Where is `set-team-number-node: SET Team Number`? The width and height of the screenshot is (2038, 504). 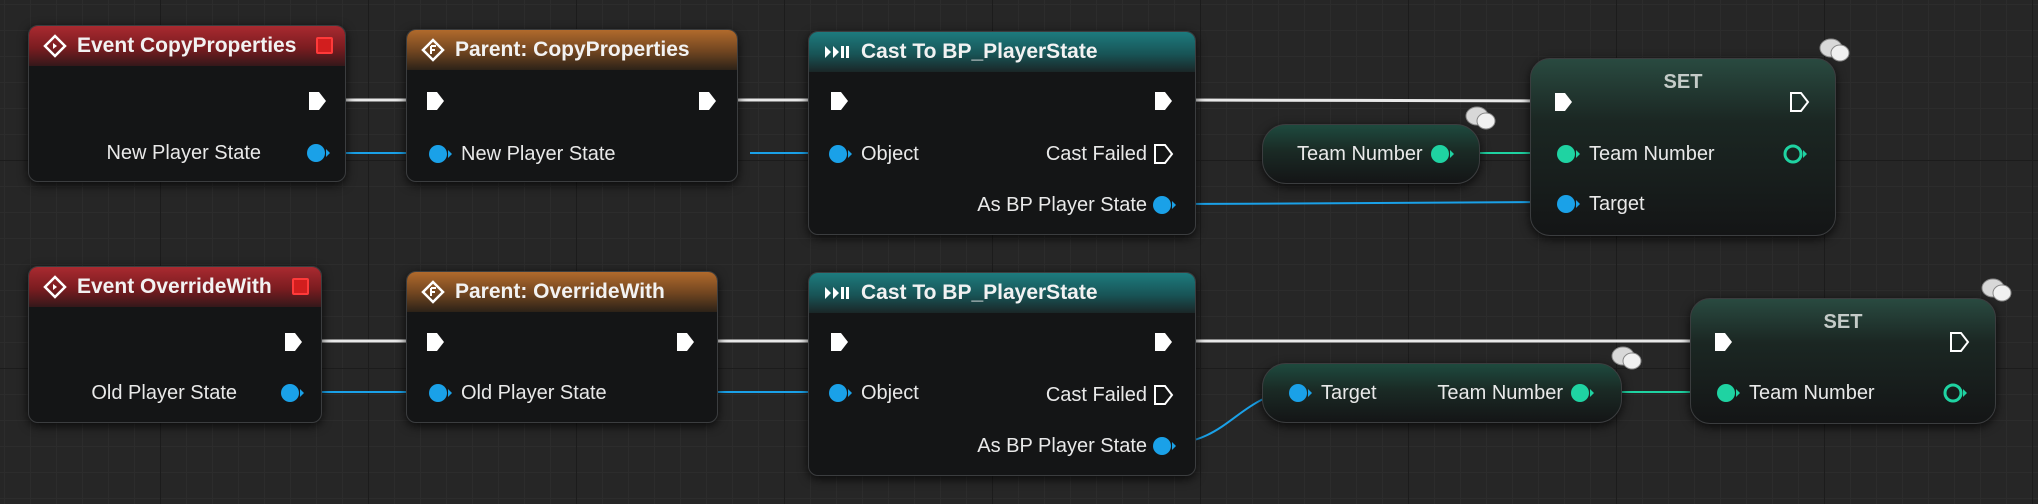
set-team-number-node: SET Team Number is located at coordinates (1843, 361).